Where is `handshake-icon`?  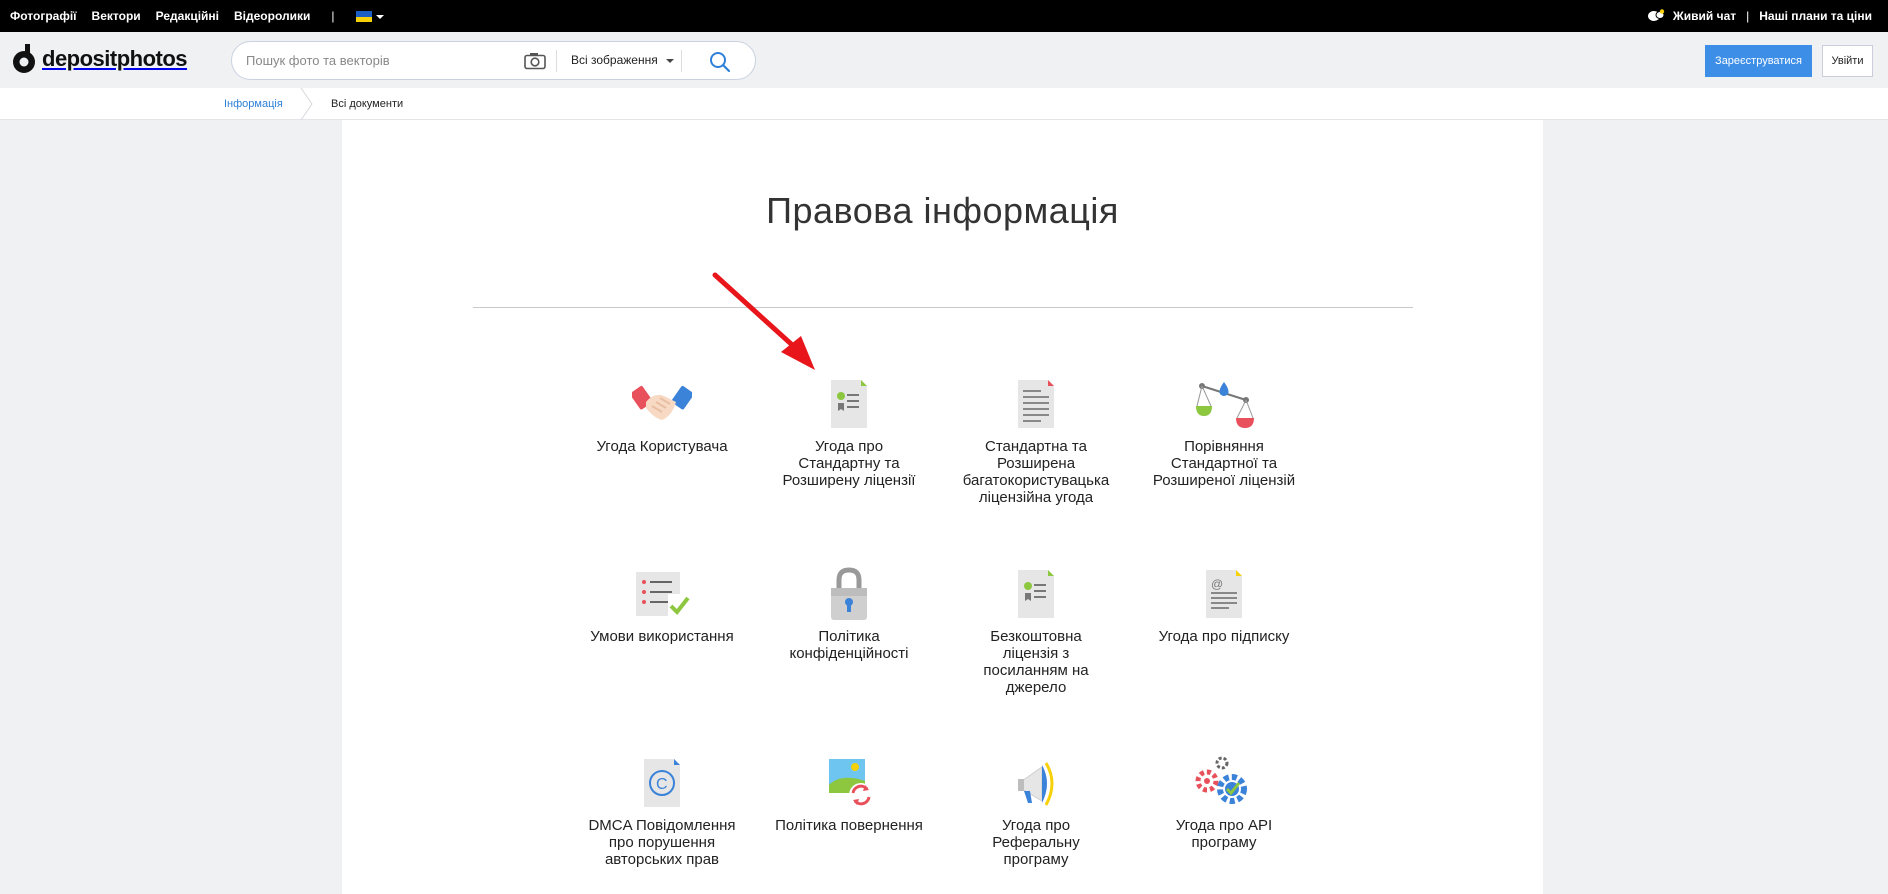
handshake-icon is located at coordinates (662, 403).